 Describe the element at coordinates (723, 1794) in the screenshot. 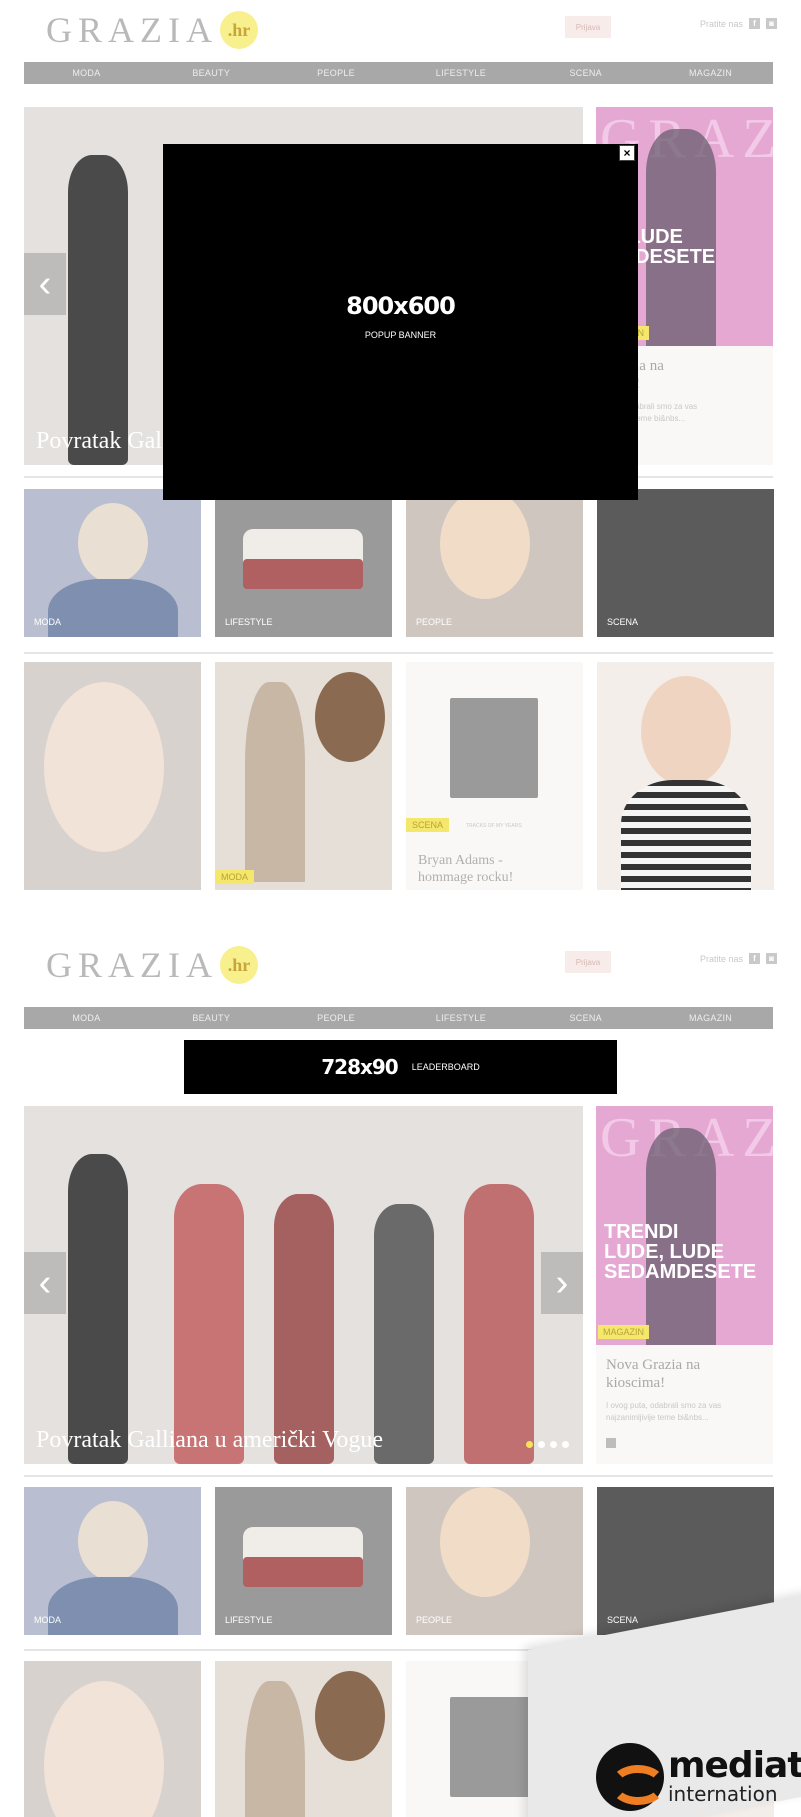

I see `brand-sub: internation` at that location.